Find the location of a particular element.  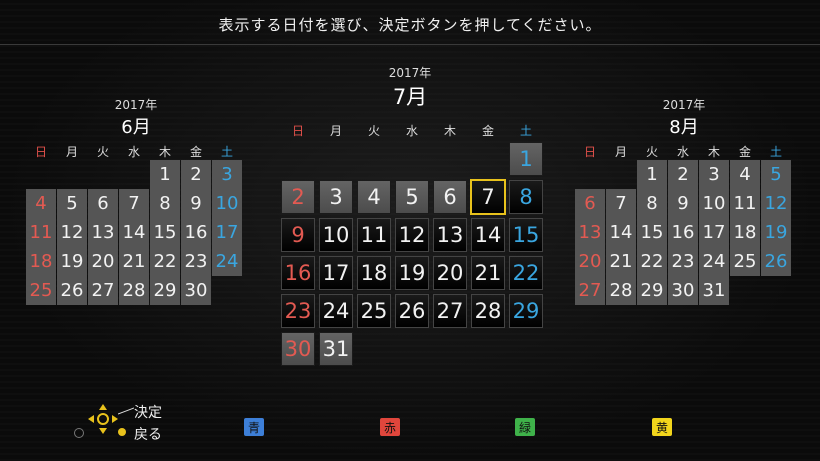

day-cell-prev-29: 29 is located at coordinates (165, 290).